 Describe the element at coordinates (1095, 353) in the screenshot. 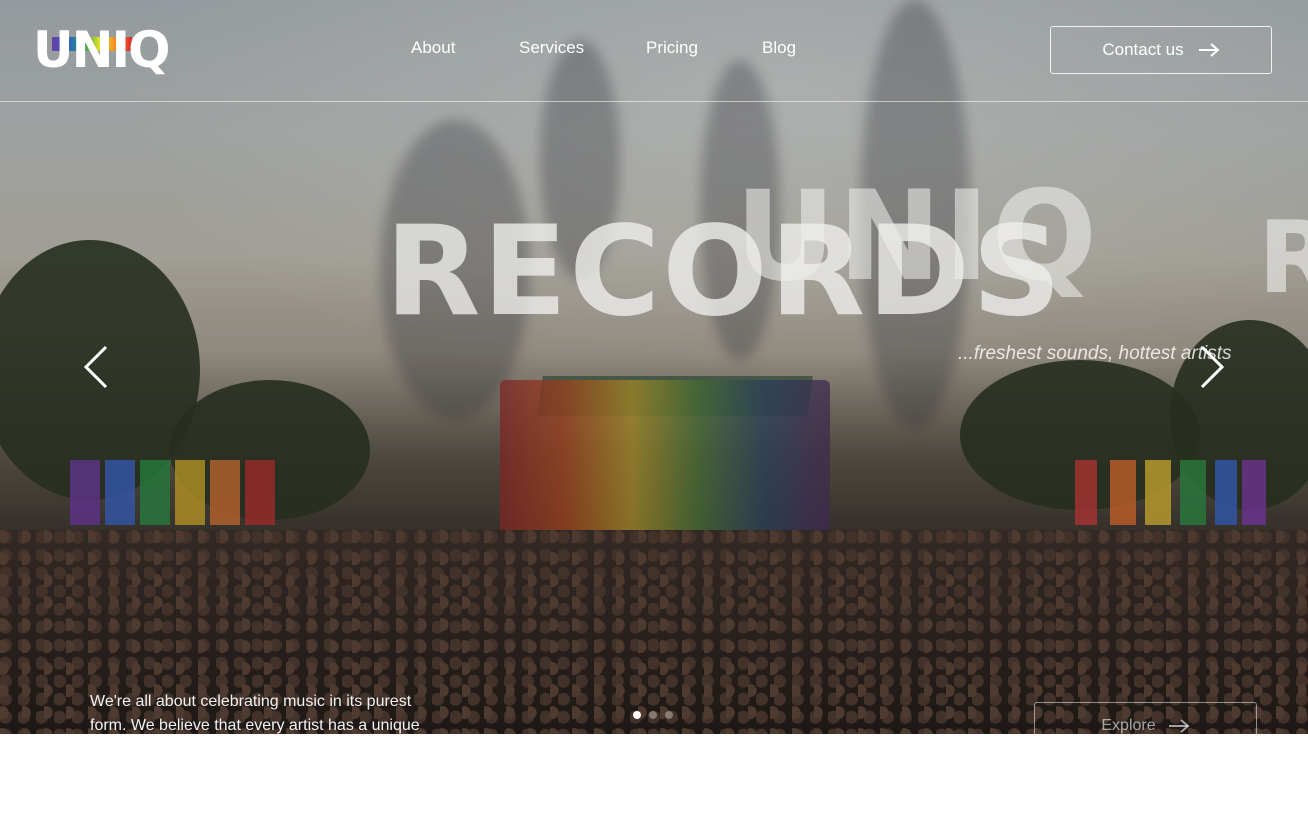

I see `hero-tagline: ...freshest sounds, hottest artists` at that location.